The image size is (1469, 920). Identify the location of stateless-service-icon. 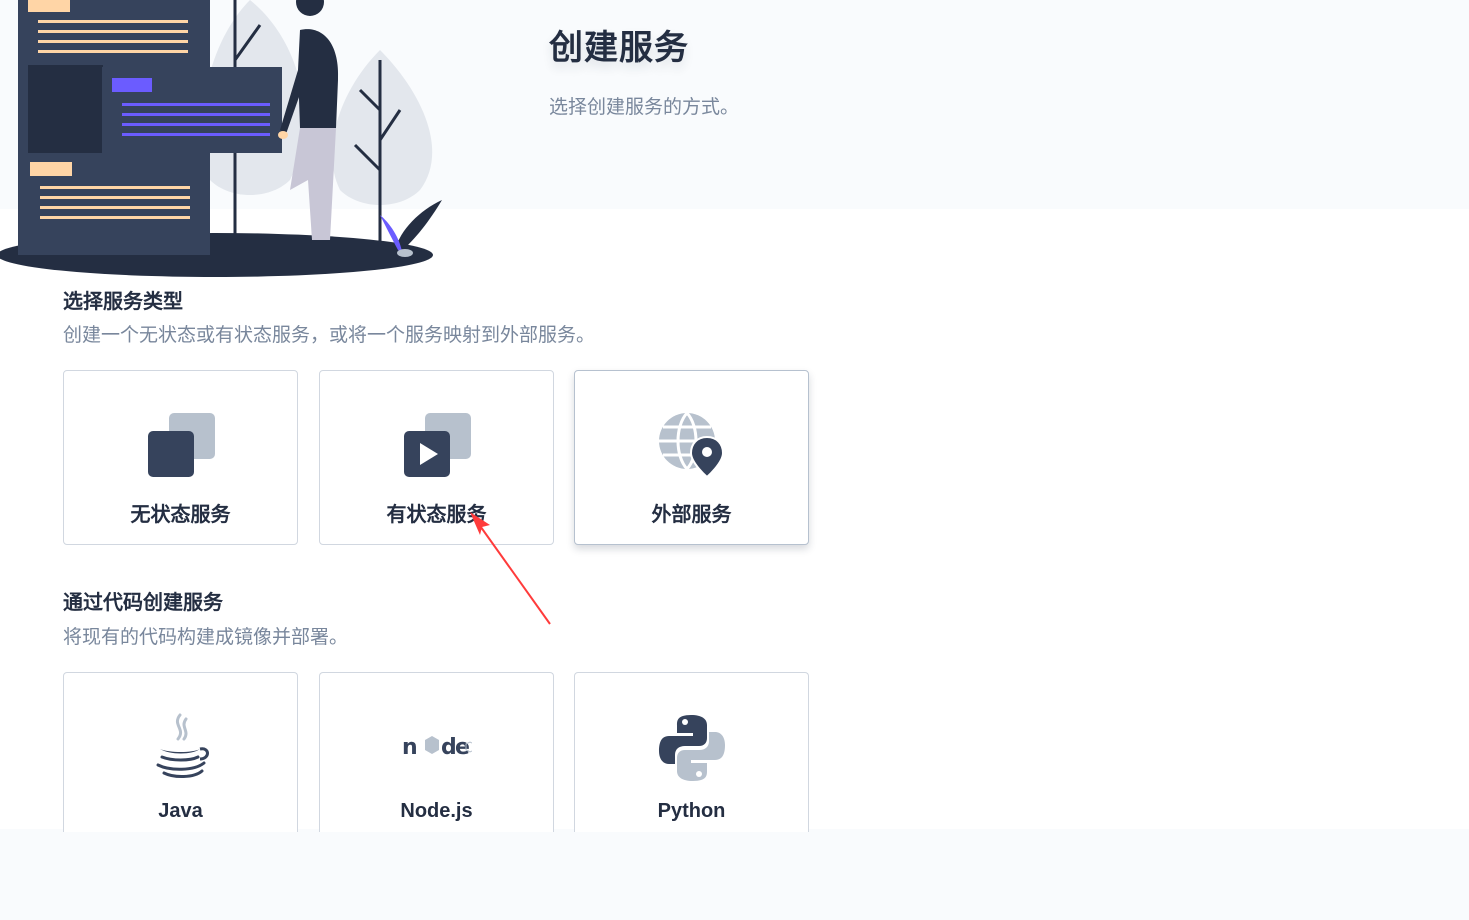
(181, 445).